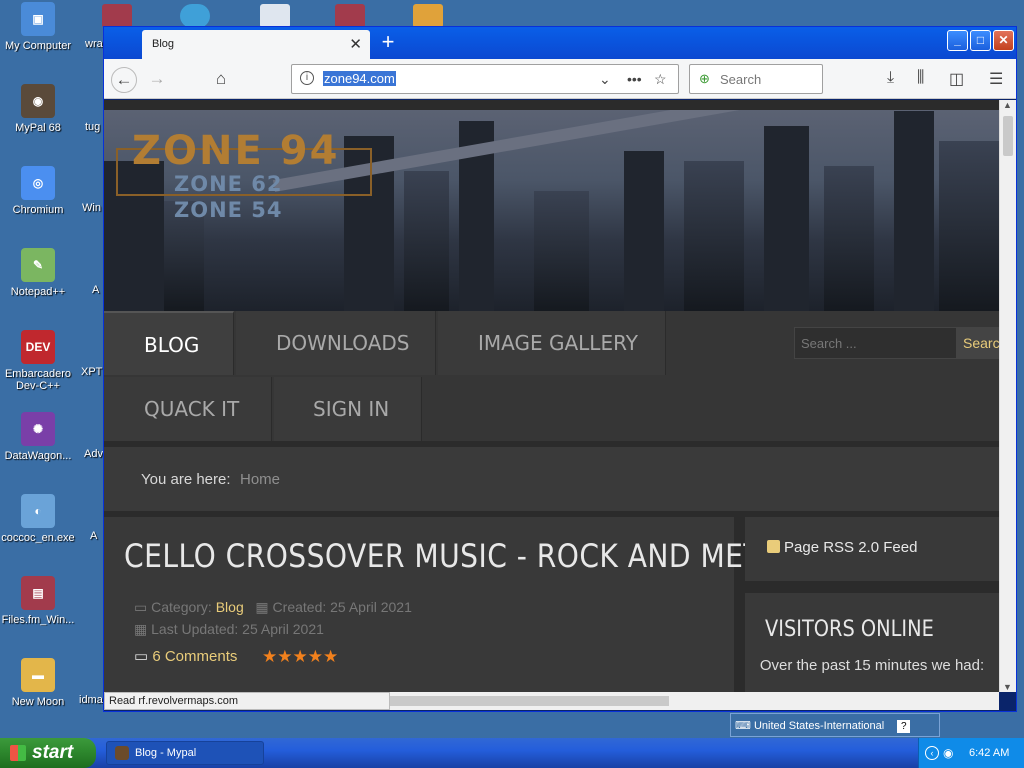 The width and height of the screenshot is (1024, 768). I want to click on close-tab-icon: ✕, so click(355, 44).